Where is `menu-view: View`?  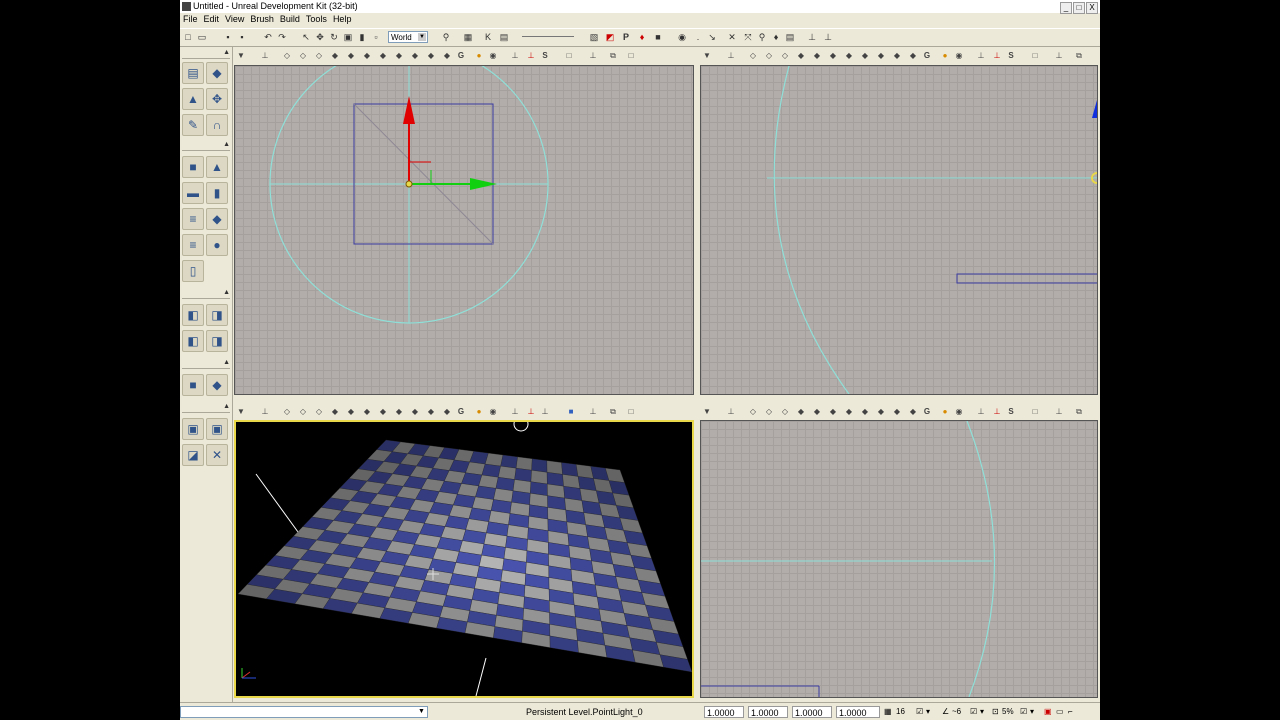 menu-view: View is located at coordinates (234, 19).